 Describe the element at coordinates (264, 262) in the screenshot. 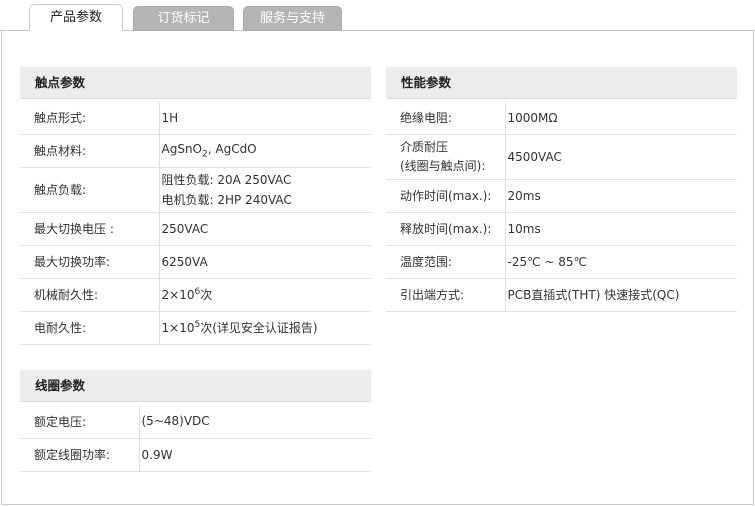

I see `spec-value: 6250VA` at that location.